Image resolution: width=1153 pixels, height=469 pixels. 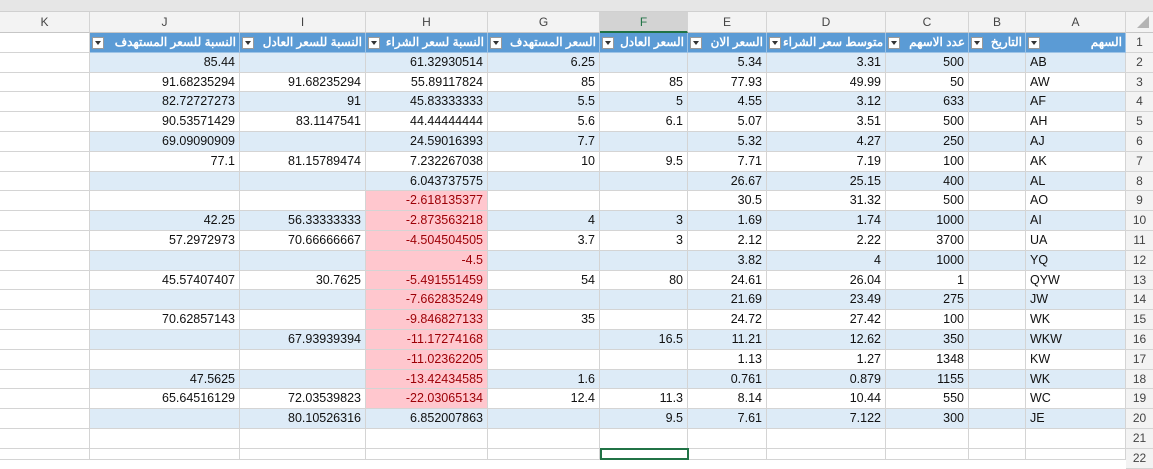 What do you see at coordinates (1139, 43) in the screenshot?
I see `row-header-1: 1` at bounding box center [1139, 43].